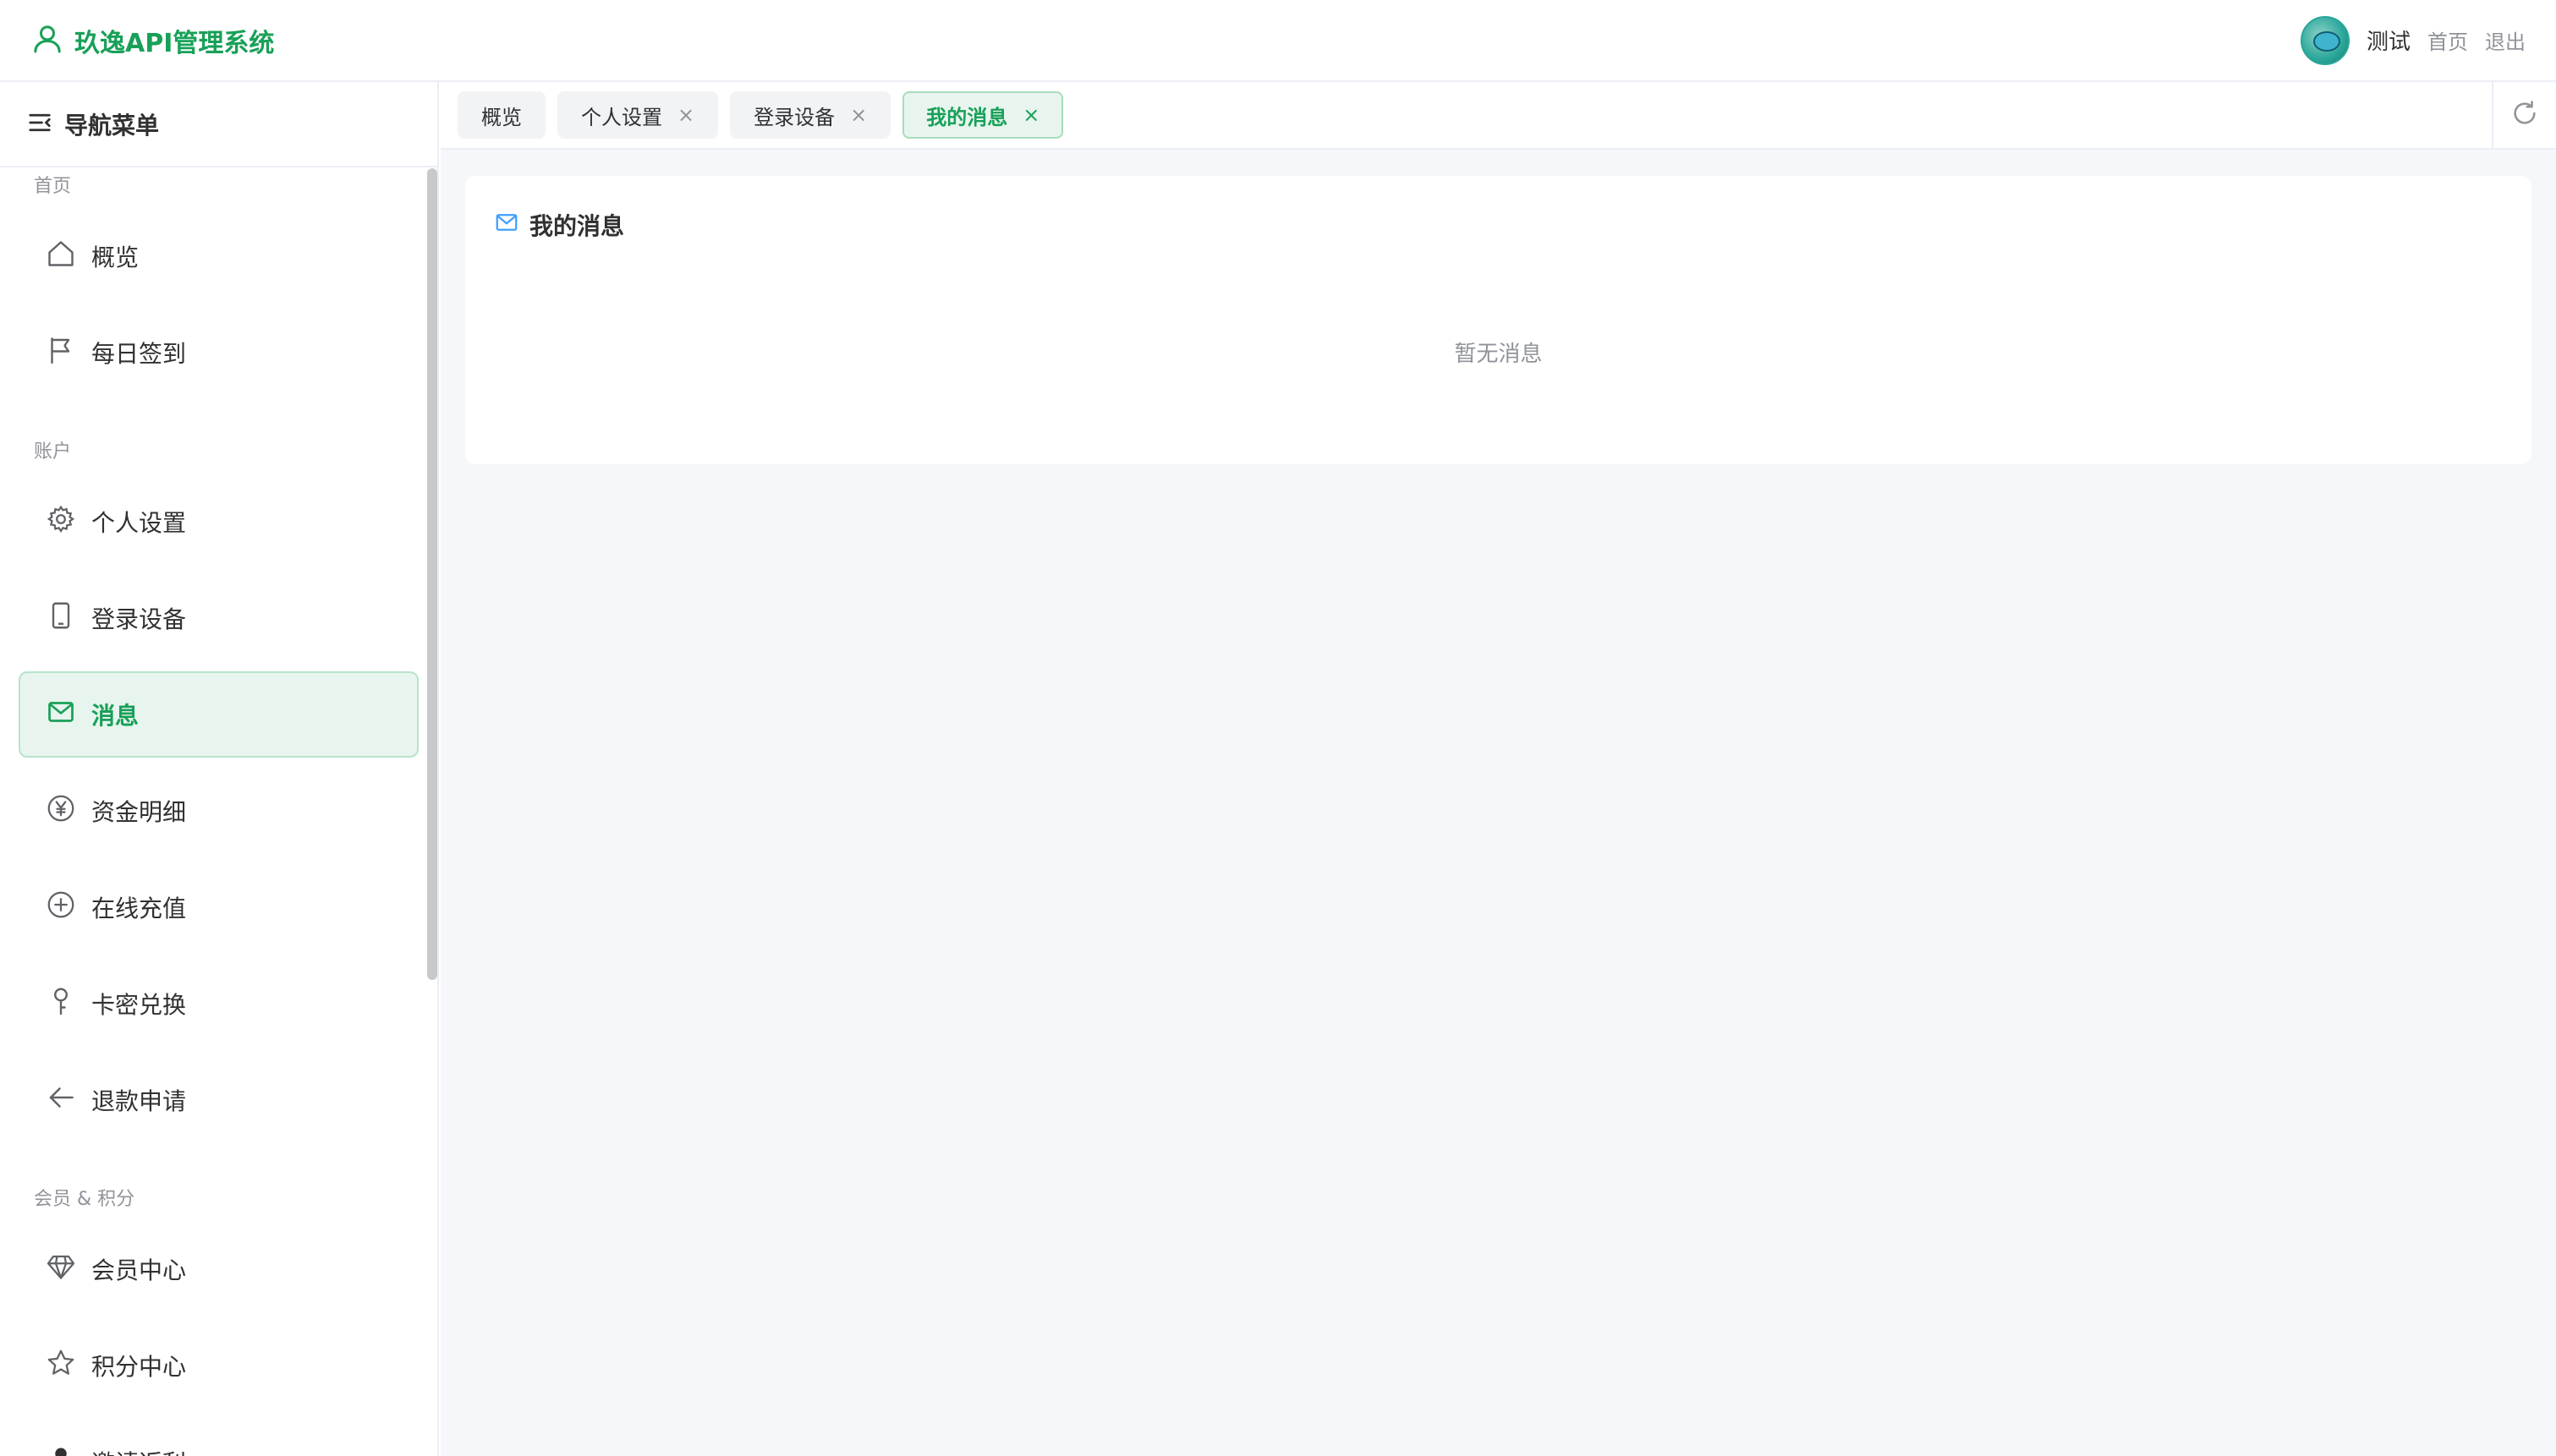 The image size is (2556, 1456). I want to click on home-icon, so click(61, 256).